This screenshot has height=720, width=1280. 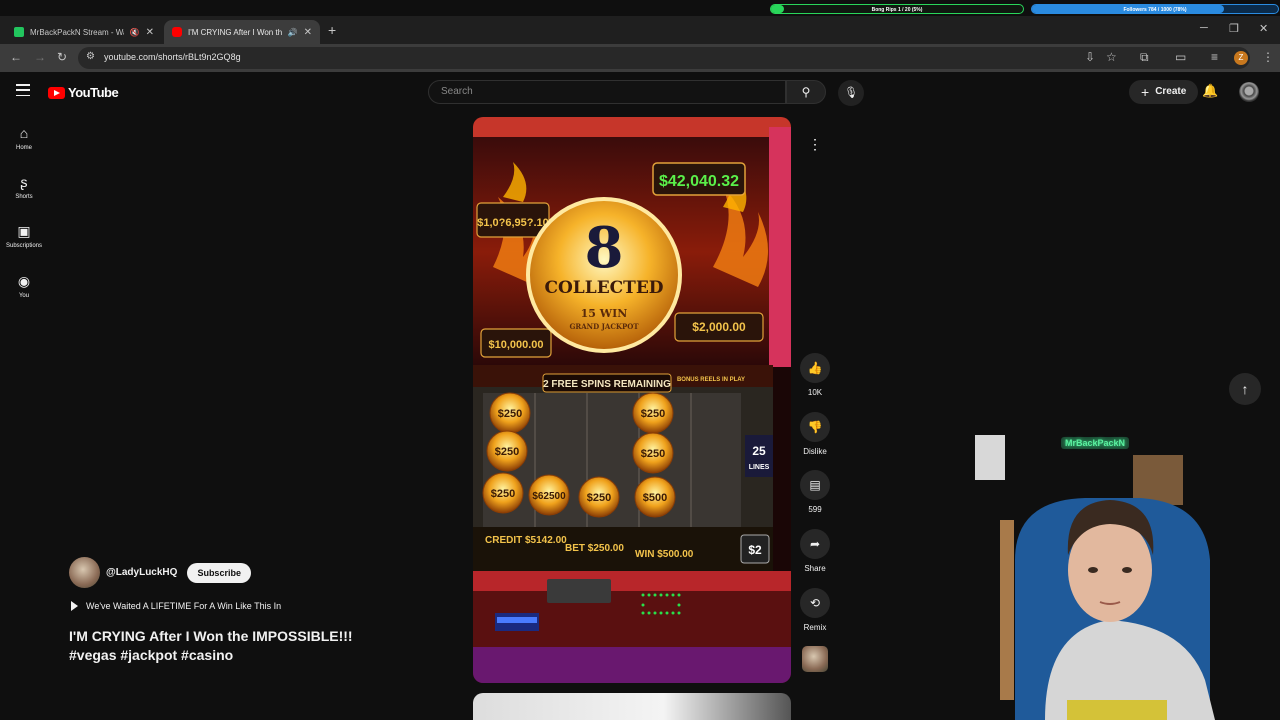 What do you see at coordinates (90, 56) in the screenshot?
I see `site-info-icon: ⚙` at bounding box center [90, 56].